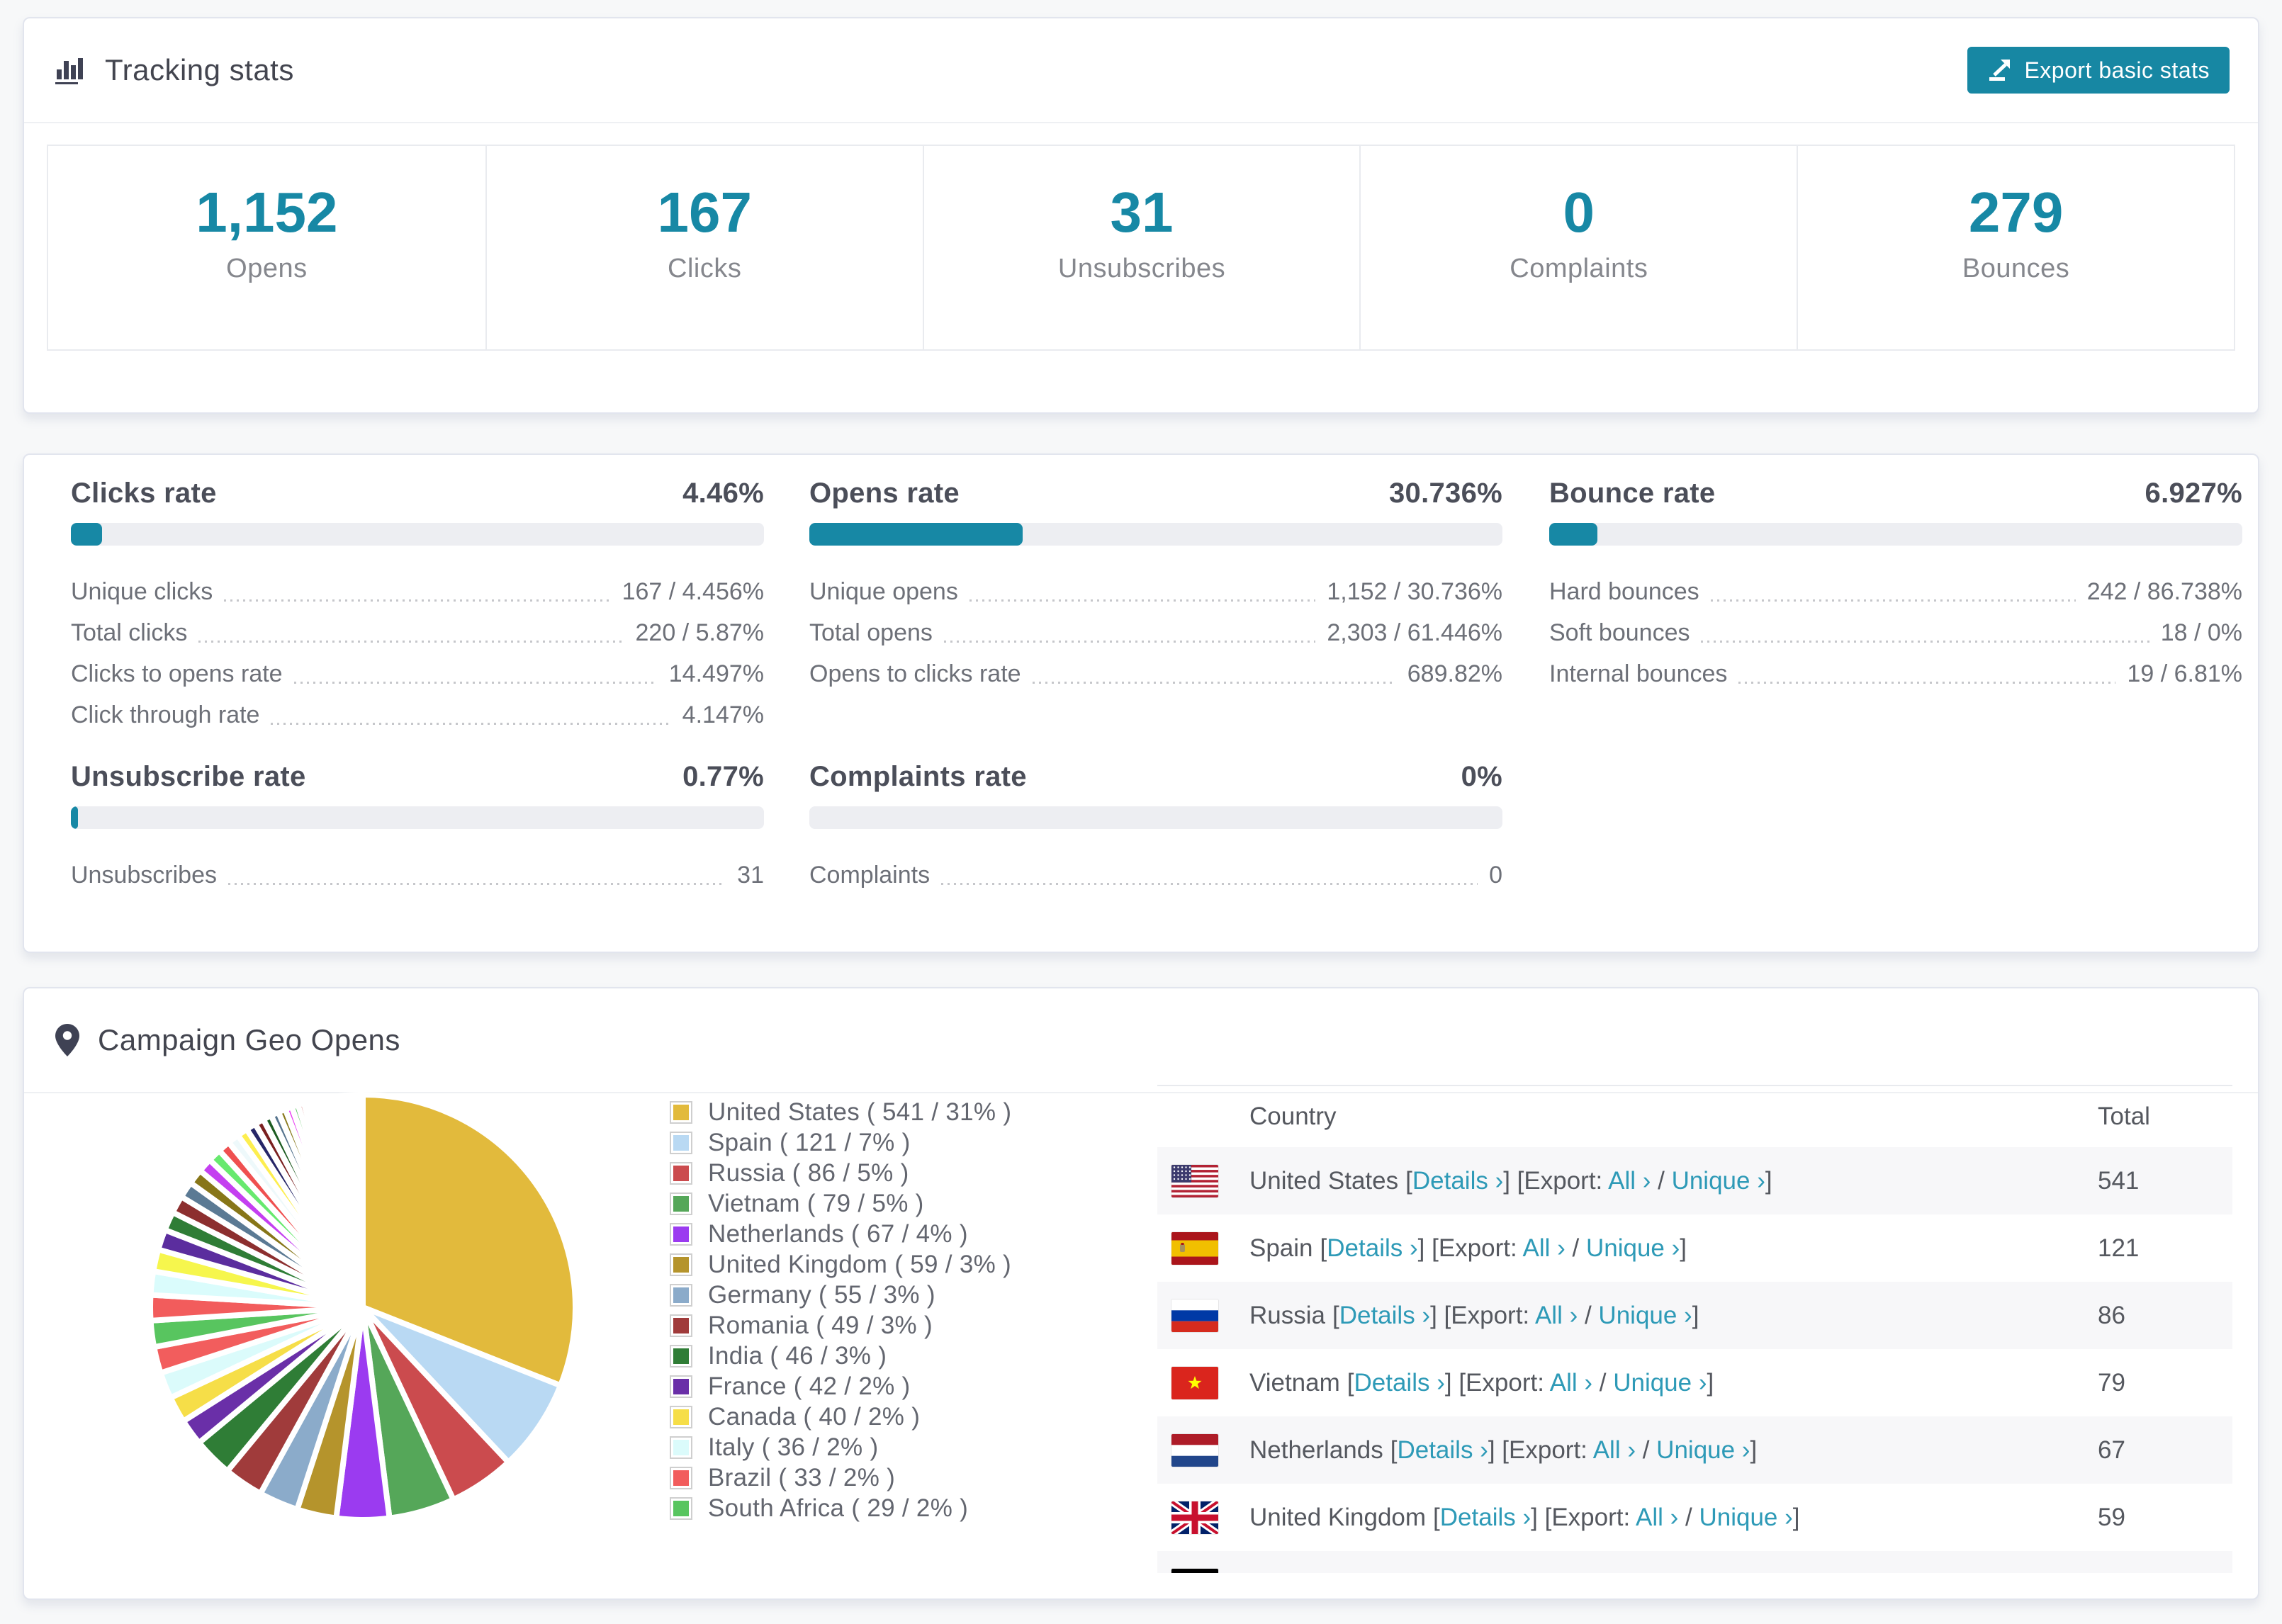 Image resolution: width=2282 pixels, height=1624 pixels. I want to click on section-title: Unsubscribe rate, so click(189, 777).